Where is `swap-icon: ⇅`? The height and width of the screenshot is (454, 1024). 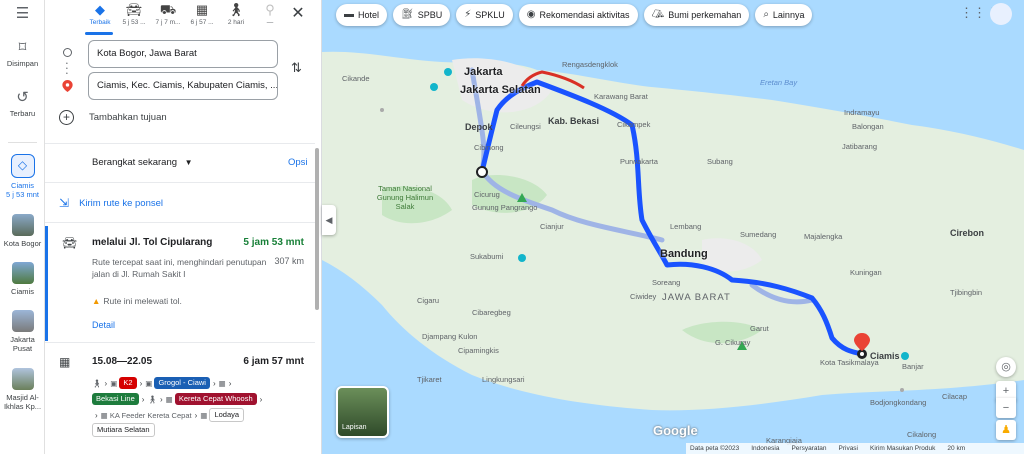
swap-icon: ⇅ is located at coordinates (296, 67).